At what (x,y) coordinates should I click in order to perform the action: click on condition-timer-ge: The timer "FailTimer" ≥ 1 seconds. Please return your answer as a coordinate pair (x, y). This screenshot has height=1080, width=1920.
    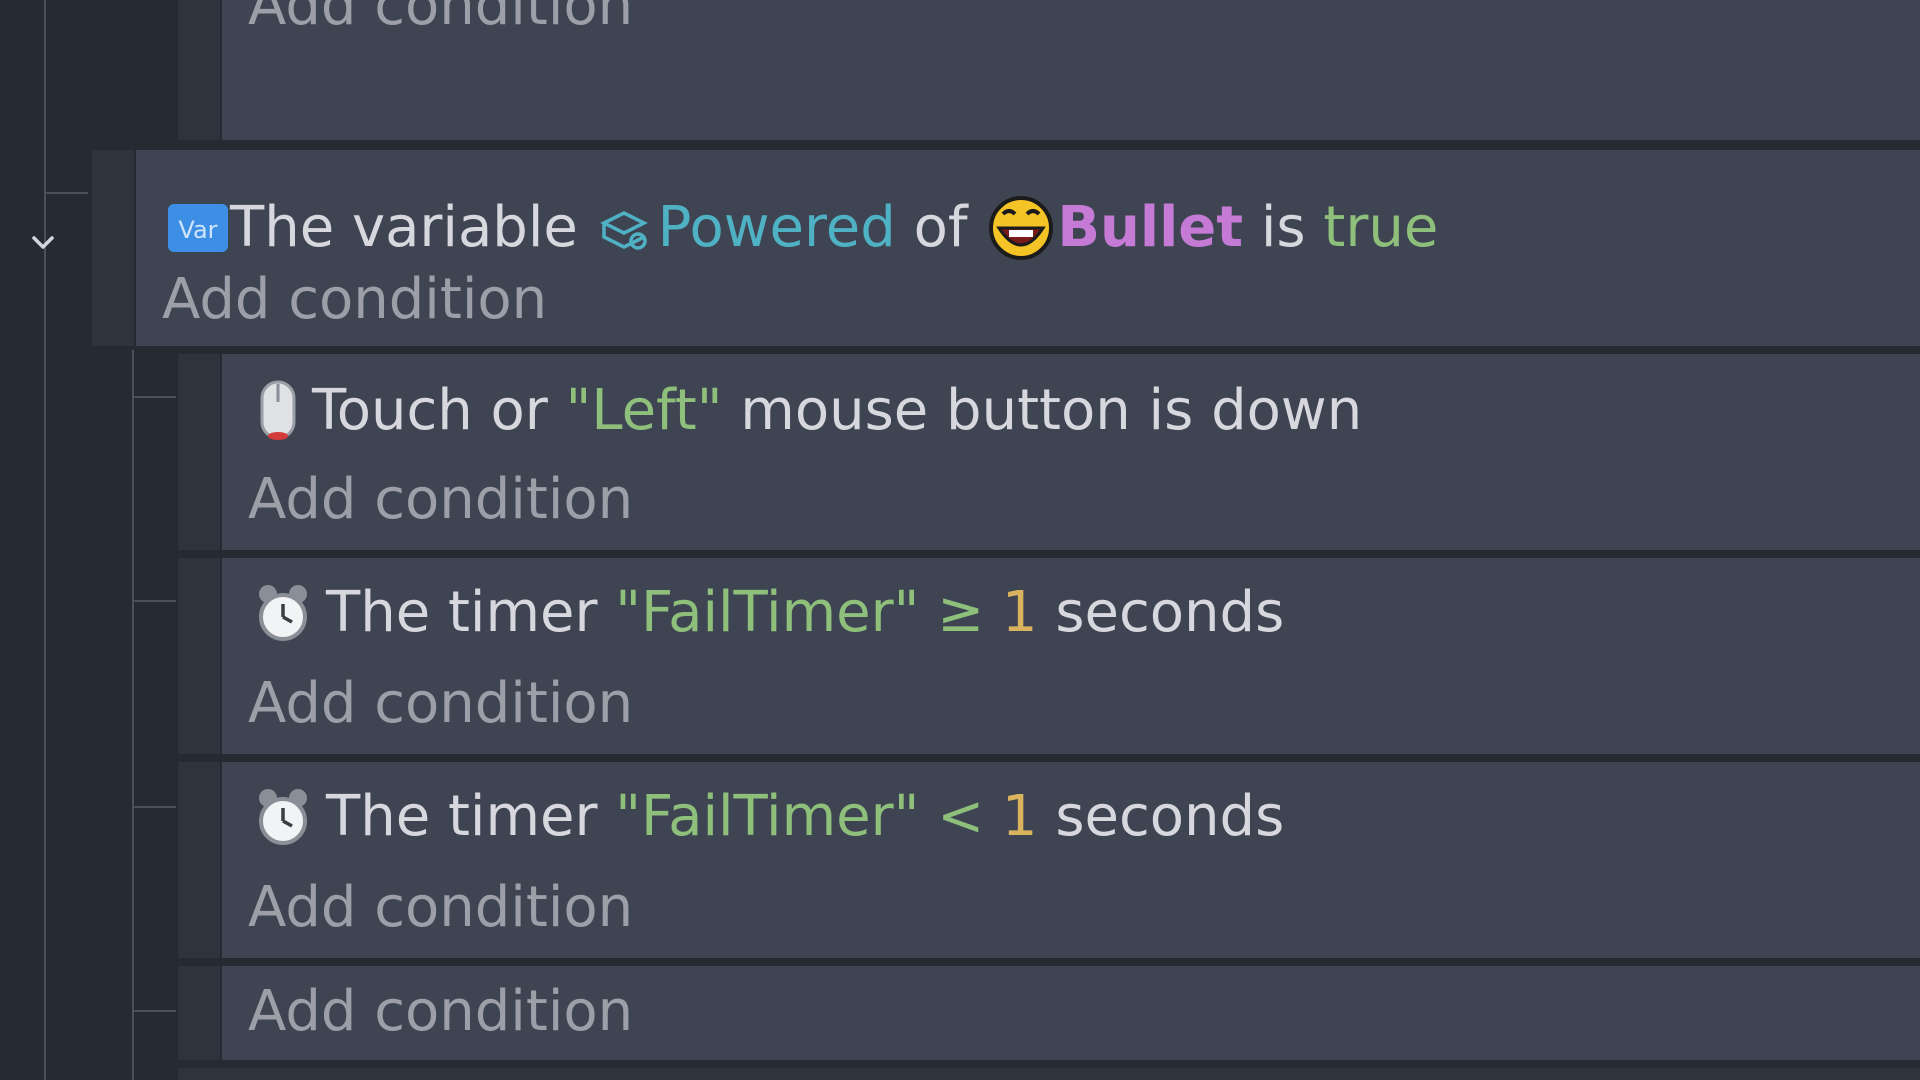
    Looking at the image, I should click on (769, 613).